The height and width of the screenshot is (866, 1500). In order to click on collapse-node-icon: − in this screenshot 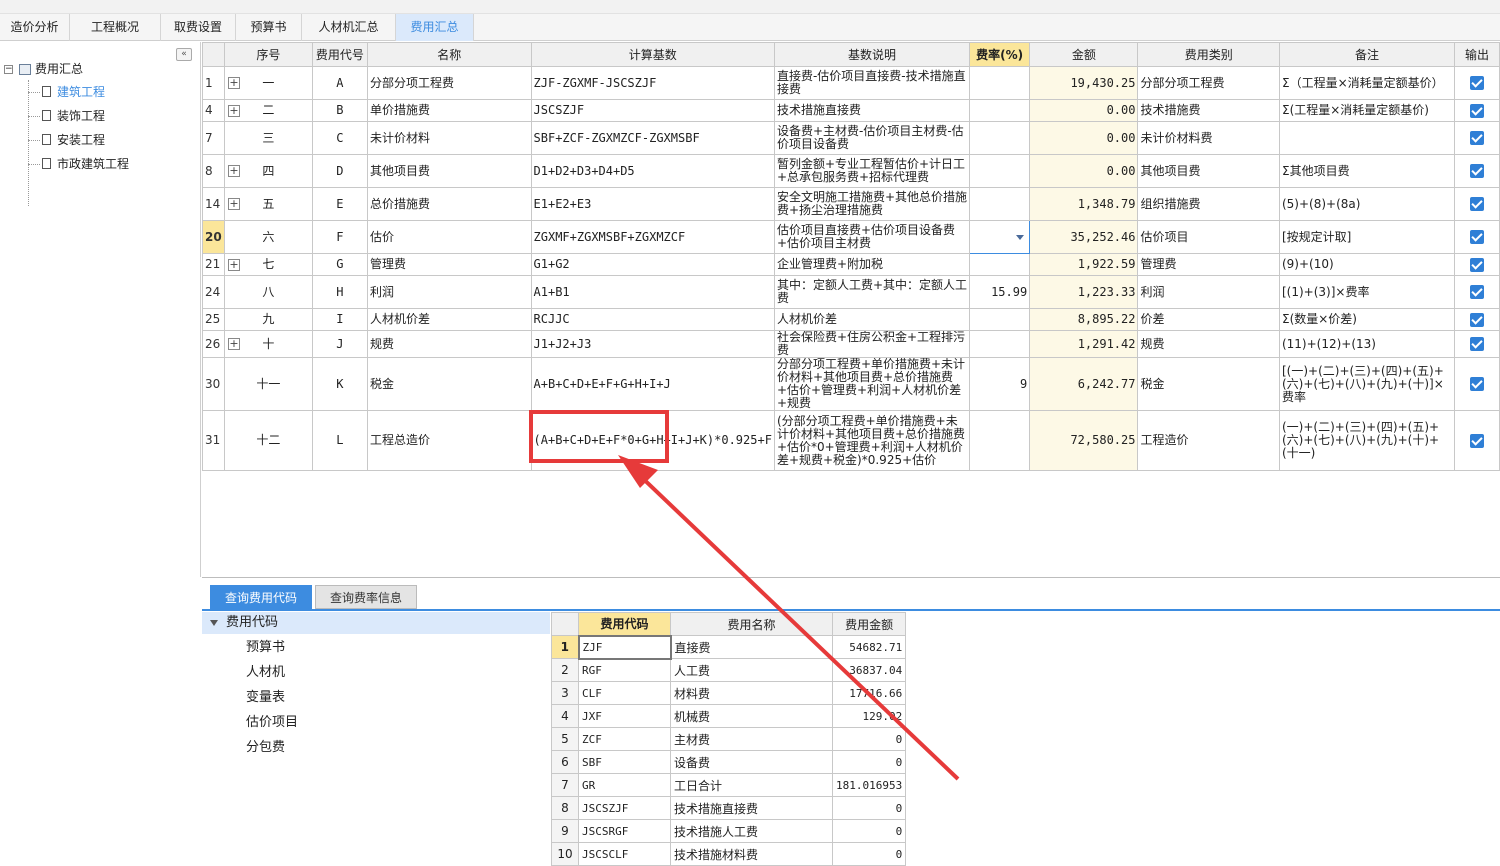, I will do `click(8, 69)`.